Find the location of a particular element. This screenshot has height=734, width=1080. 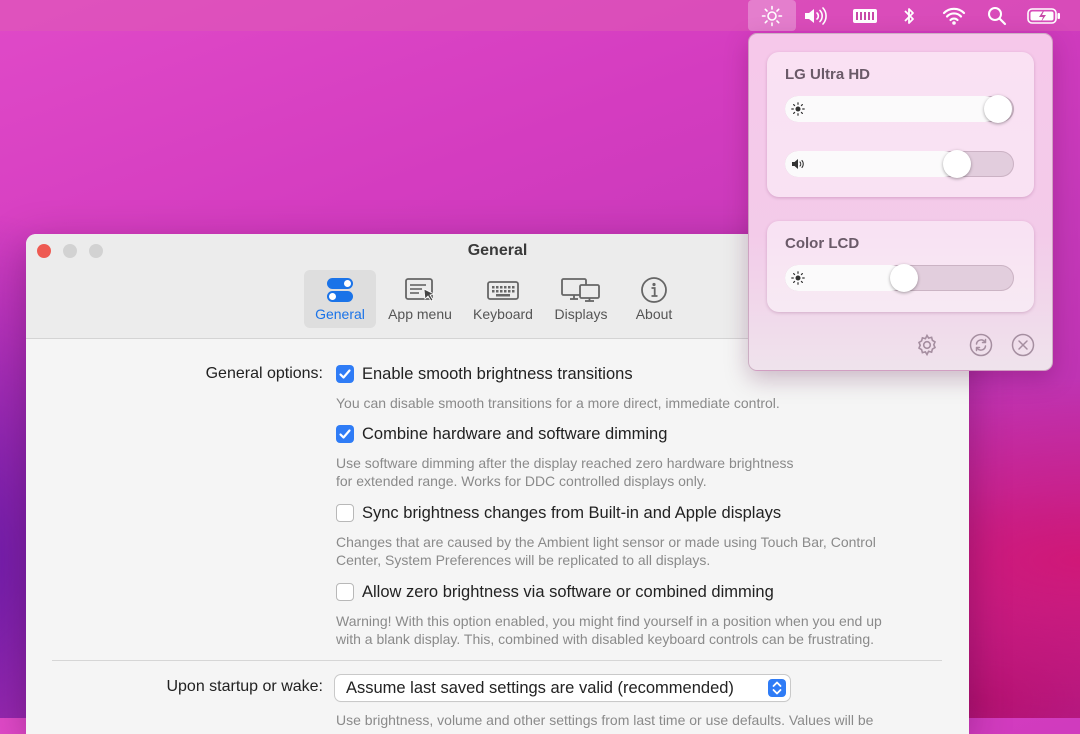

allow-zero-brightness-checkbox is located at coordinates (345, 592).